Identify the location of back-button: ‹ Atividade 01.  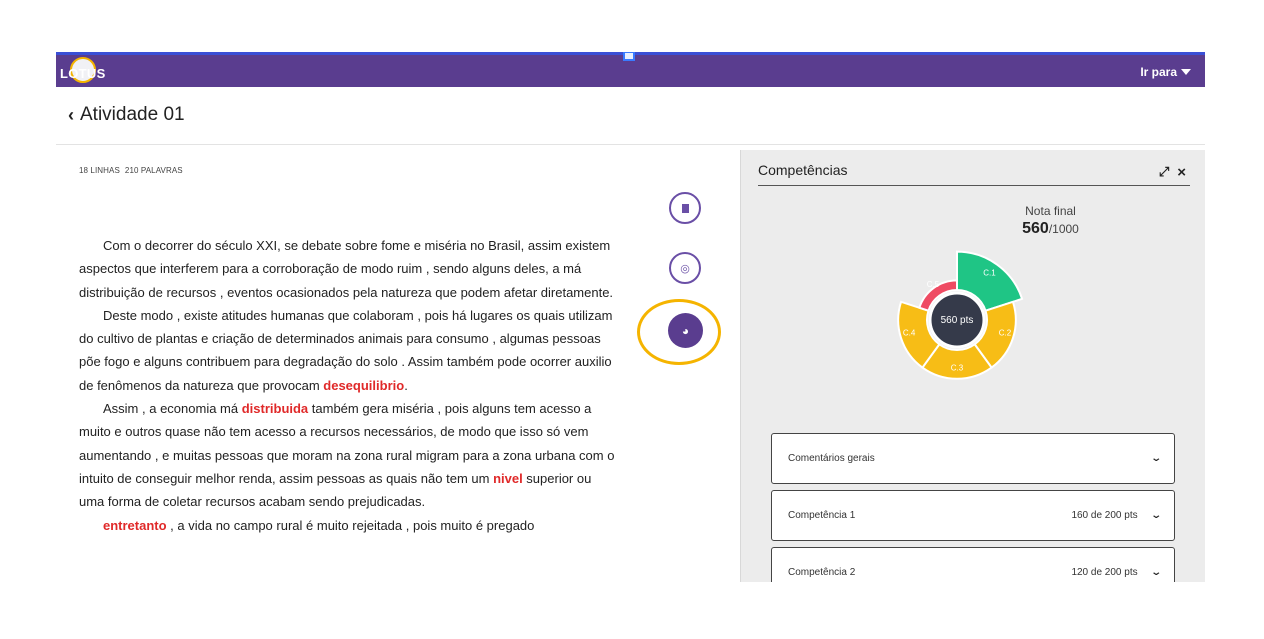
(126, 115).